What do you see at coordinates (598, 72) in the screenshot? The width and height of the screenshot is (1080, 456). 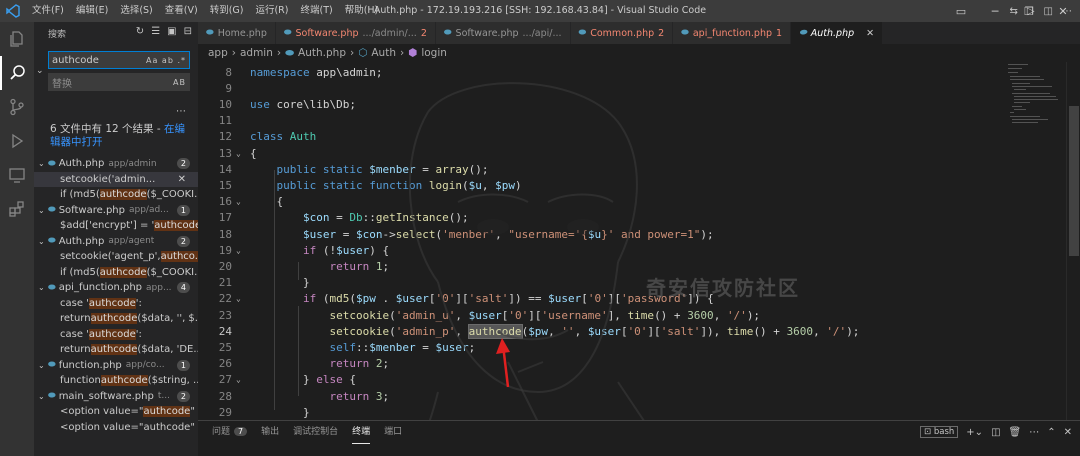 I see `code-line: 8 namespace app\admin;` at bounding box center [598, 72].